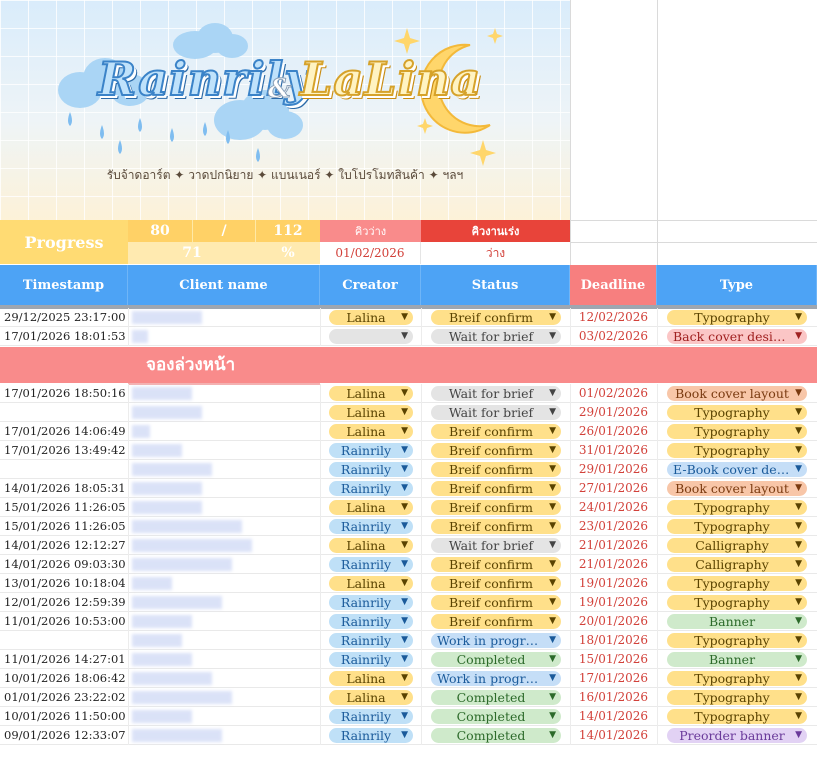 The width and height of the screenshot is (817, 763). Describe the element at coordinates (737, 336) in the screenshot. I see `type-dropdown: Back cover desig... ▼` at that location.